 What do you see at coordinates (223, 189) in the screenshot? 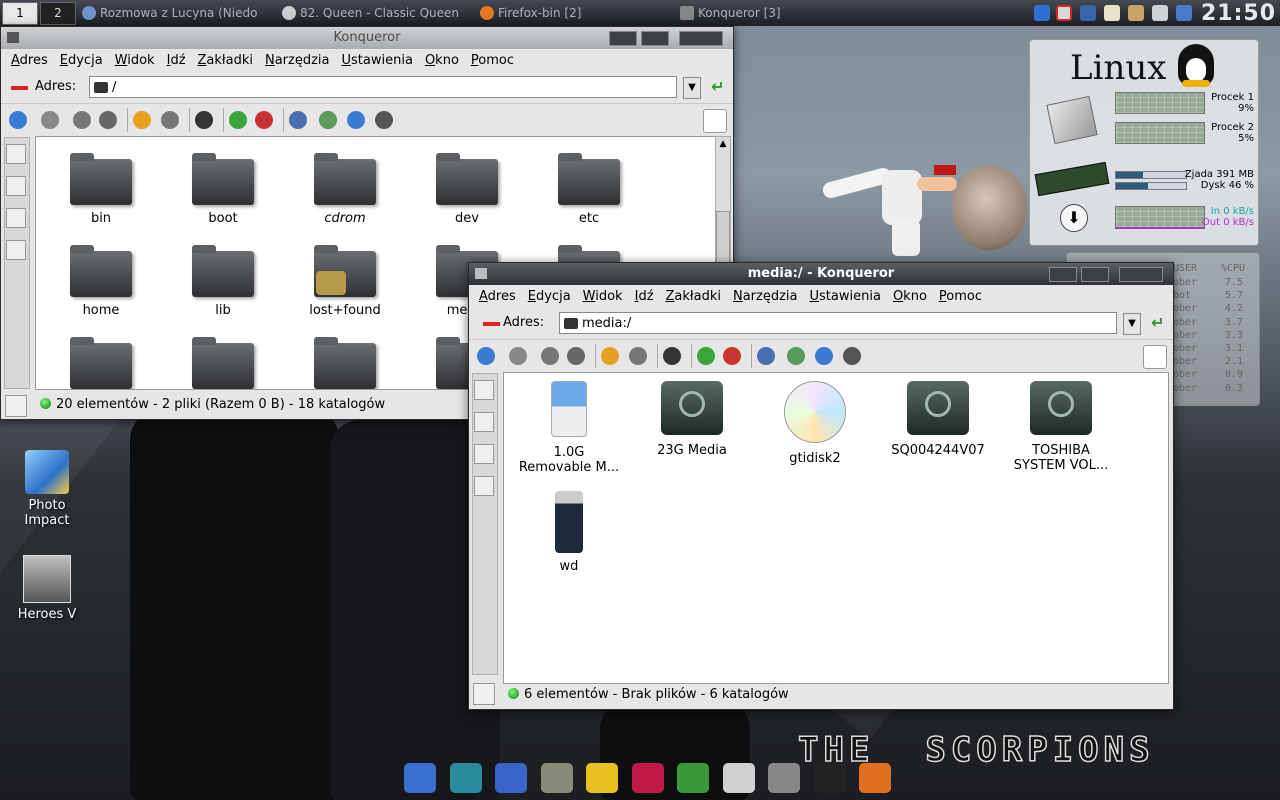
I see `folder-item: boot` at bounding box center [223, 189].